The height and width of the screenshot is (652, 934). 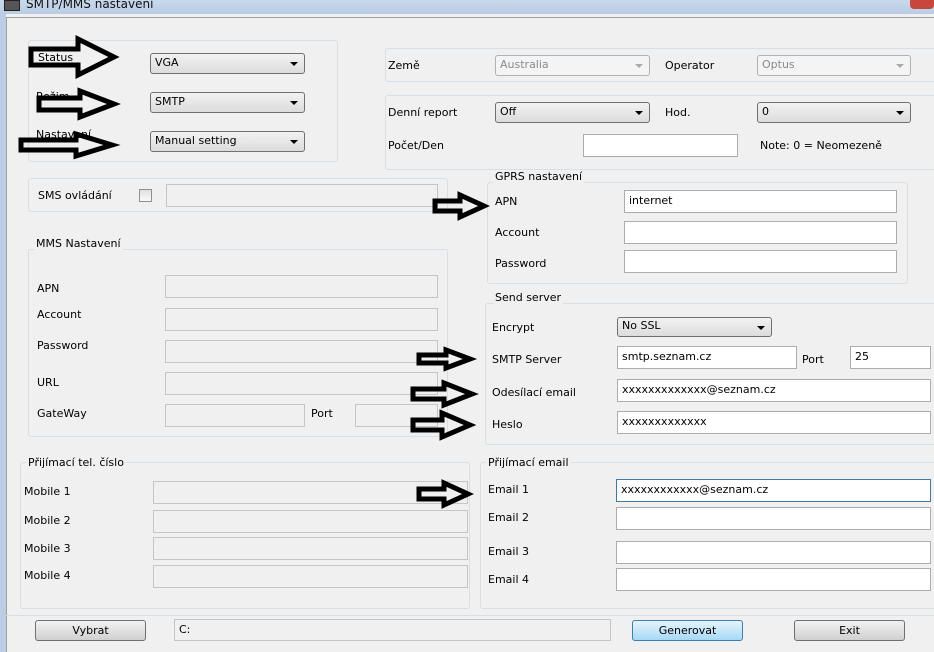 I want to click on email-3-input, so click(x=773, y=552).